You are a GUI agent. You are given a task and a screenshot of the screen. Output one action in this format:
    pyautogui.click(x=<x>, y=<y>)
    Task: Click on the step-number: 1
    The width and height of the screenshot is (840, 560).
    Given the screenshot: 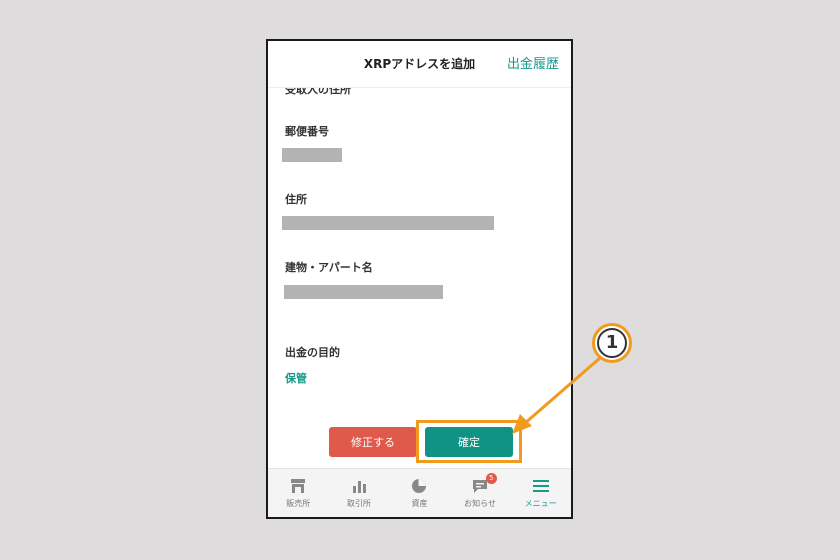 What is the action you would take?
    pyautogui.click(x=612, y=343)
    